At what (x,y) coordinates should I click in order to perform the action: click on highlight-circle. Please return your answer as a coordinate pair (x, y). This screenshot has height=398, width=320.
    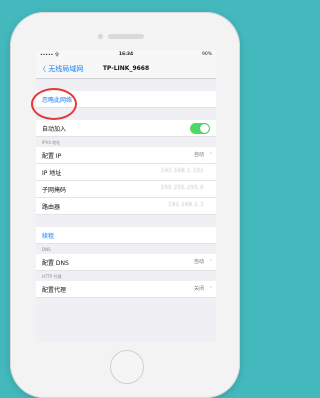
    Looking at the image, I should click on (54, 104).